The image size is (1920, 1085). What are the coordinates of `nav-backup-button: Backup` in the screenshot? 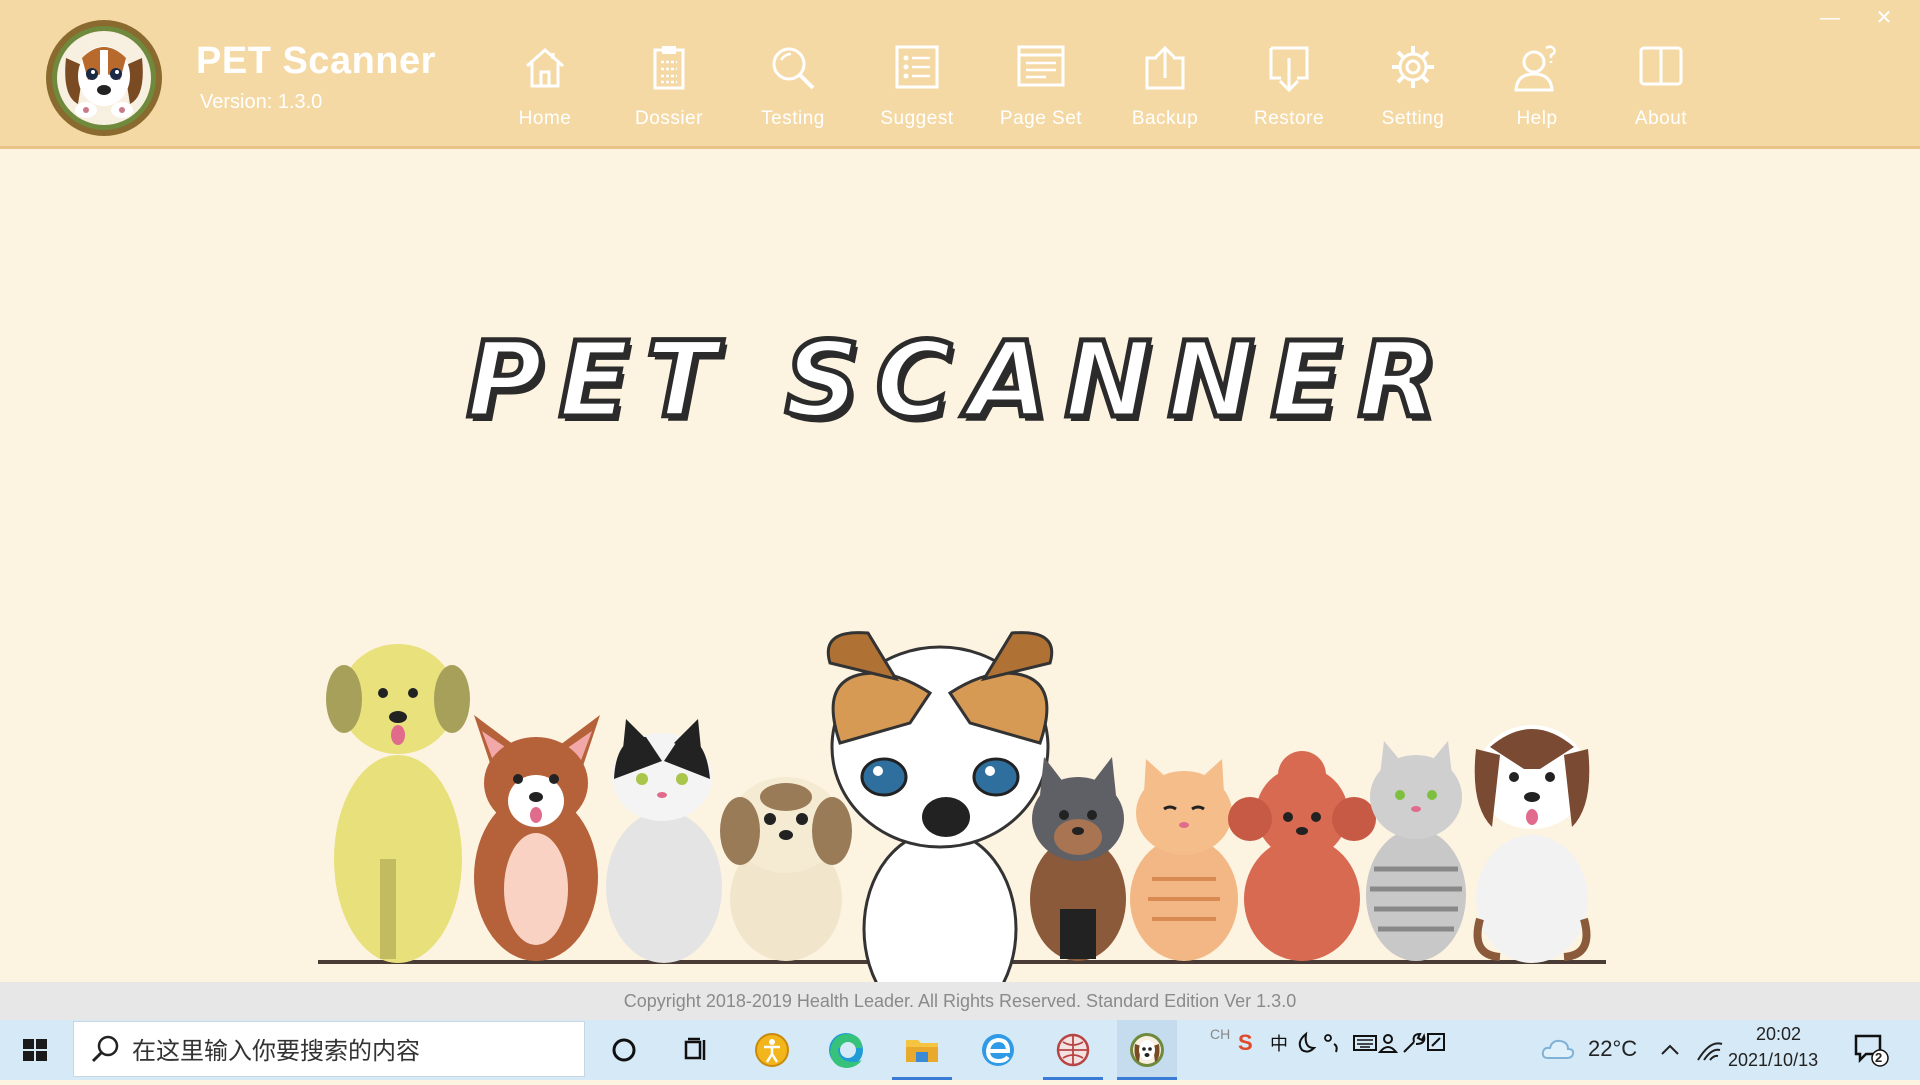 It's located at (1165, 85).